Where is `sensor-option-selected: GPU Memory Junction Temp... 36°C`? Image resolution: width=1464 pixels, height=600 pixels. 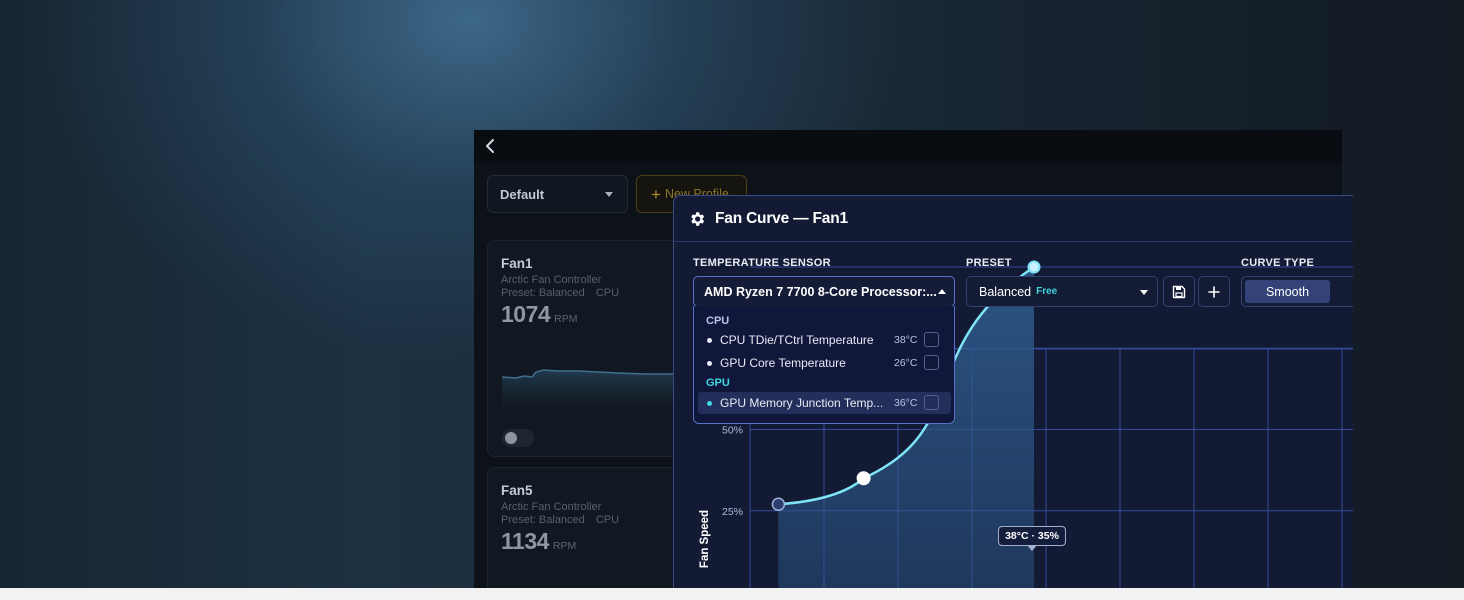 sensor-option-selected: GPU Memory Junction Temp... 36°C is located at coordinates (824, 403).